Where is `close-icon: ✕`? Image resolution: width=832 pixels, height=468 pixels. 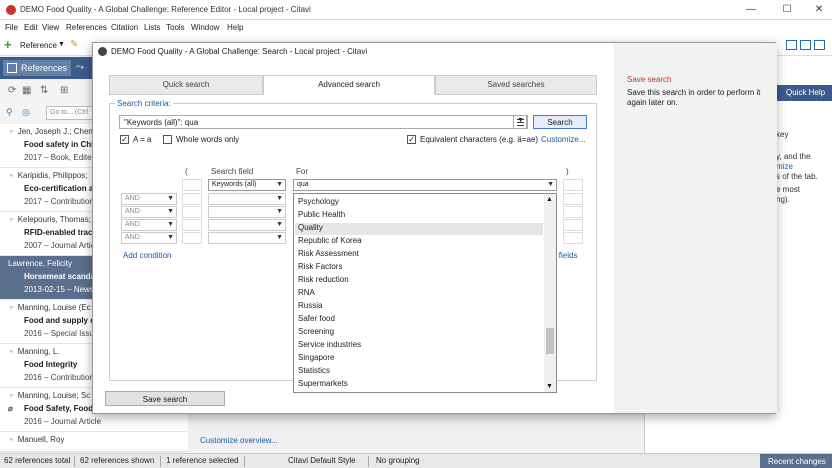
close-icon: ✕ is located at coordinates (819, 10).